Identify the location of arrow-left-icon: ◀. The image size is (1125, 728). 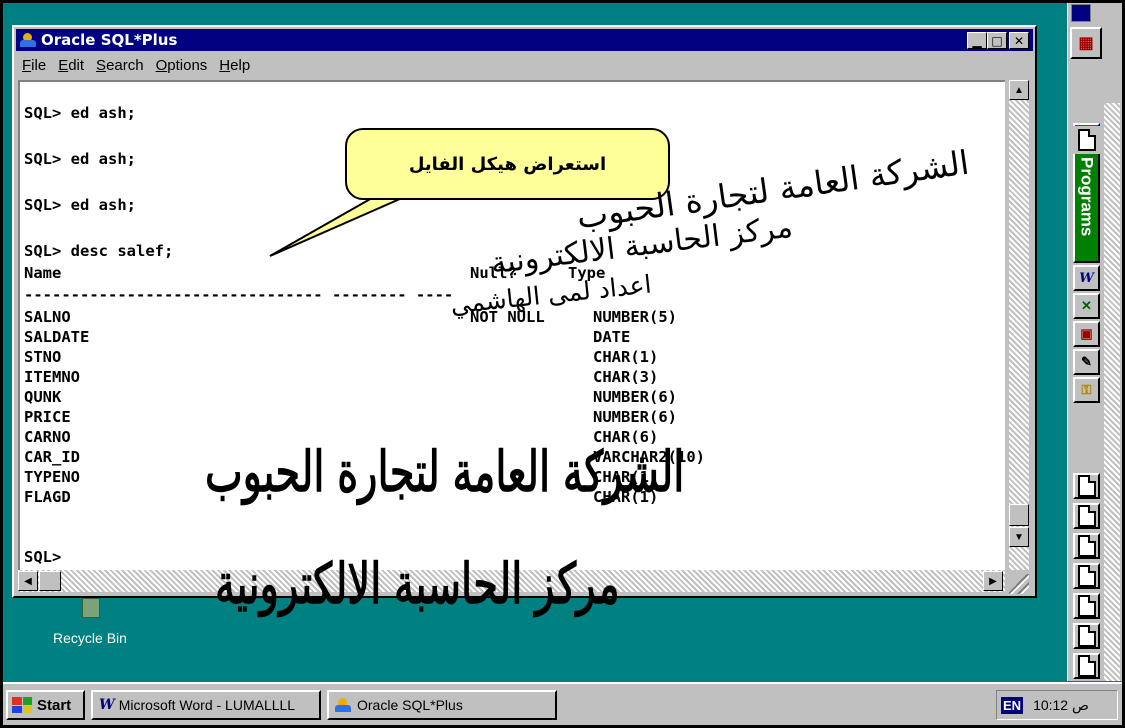
(28, 581).